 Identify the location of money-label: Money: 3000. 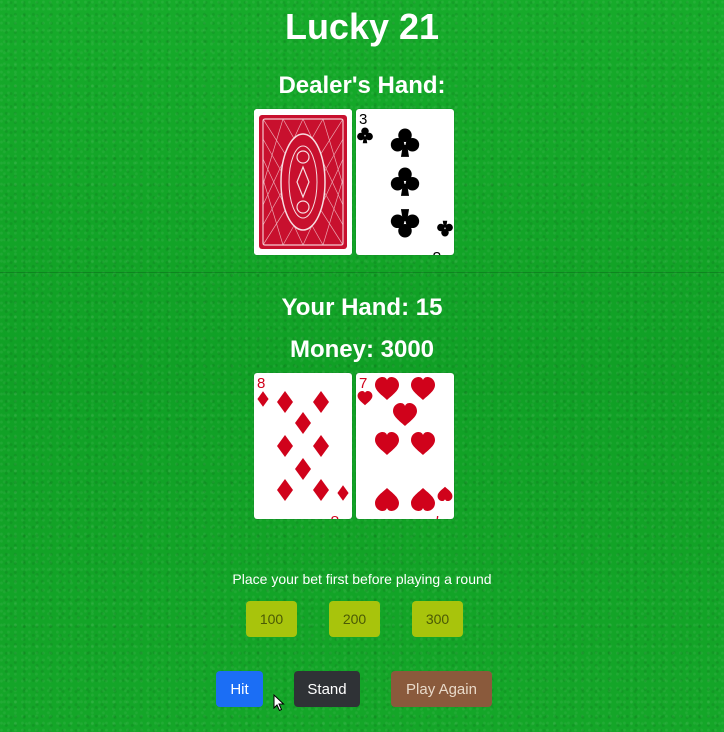
(362, 349).